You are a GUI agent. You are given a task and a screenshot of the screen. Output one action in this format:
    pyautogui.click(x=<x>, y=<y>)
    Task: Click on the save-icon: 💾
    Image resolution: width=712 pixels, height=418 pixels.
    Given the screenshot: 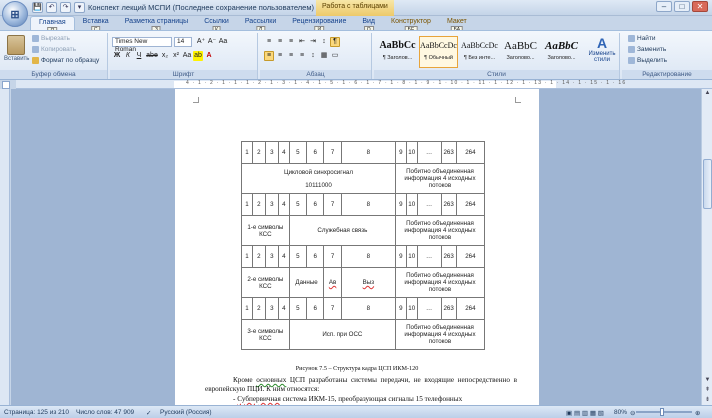 What is the action you would take?
    pyautogui.click(x=37, y=7)
    